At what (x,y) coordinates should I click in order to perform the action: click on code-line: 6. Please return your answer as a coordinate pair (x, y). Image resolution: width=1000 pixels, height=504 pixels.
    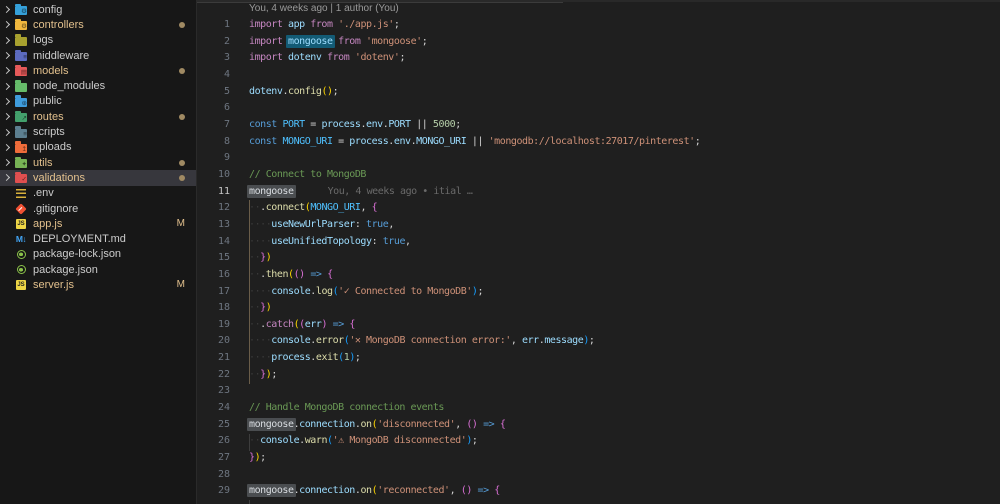
    Looking at the image, I should click on (598, 108).